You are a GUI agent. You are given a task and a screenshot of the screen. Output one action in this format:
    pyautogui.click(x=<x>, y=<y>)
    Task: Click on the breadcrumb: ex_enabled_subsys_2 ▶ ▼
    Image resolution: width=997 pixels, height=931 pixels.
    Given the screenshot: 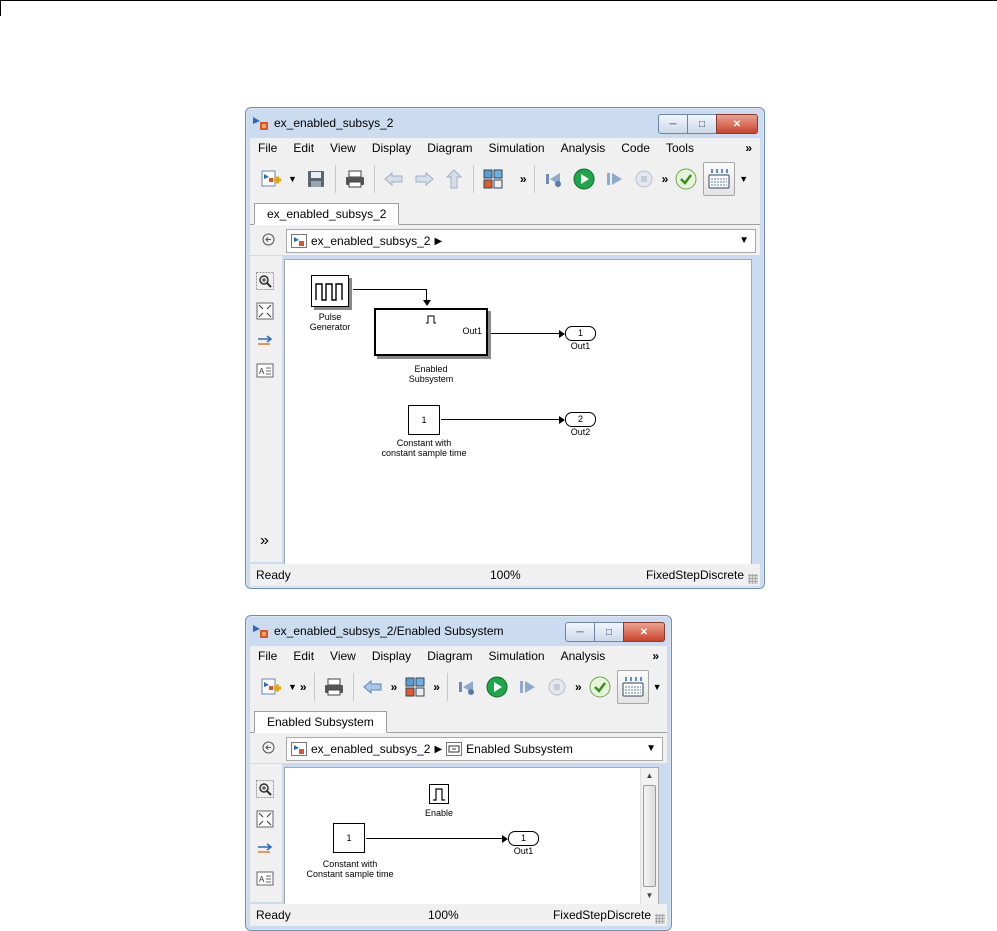 What is the action you would take?
    pyautogui.click(x=521, y=241)
    